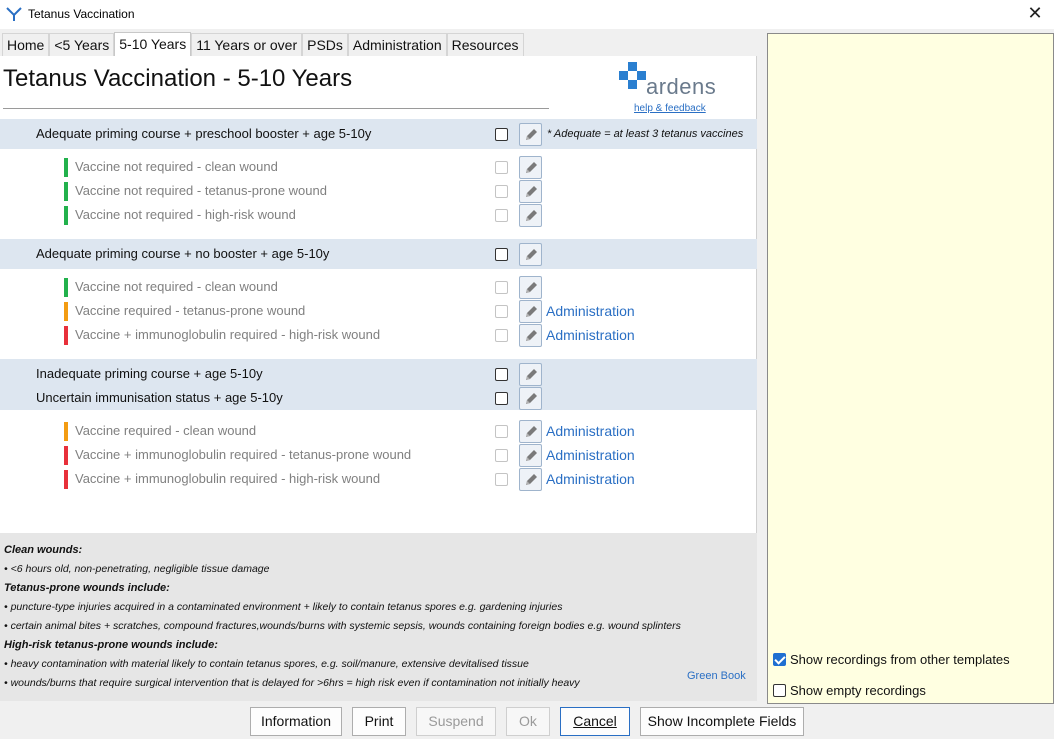 This screenshot has width=1054, height=739. Describe the element at coordinates (26, 44) in the screenshot. I see `tab-home: Home` at that location.